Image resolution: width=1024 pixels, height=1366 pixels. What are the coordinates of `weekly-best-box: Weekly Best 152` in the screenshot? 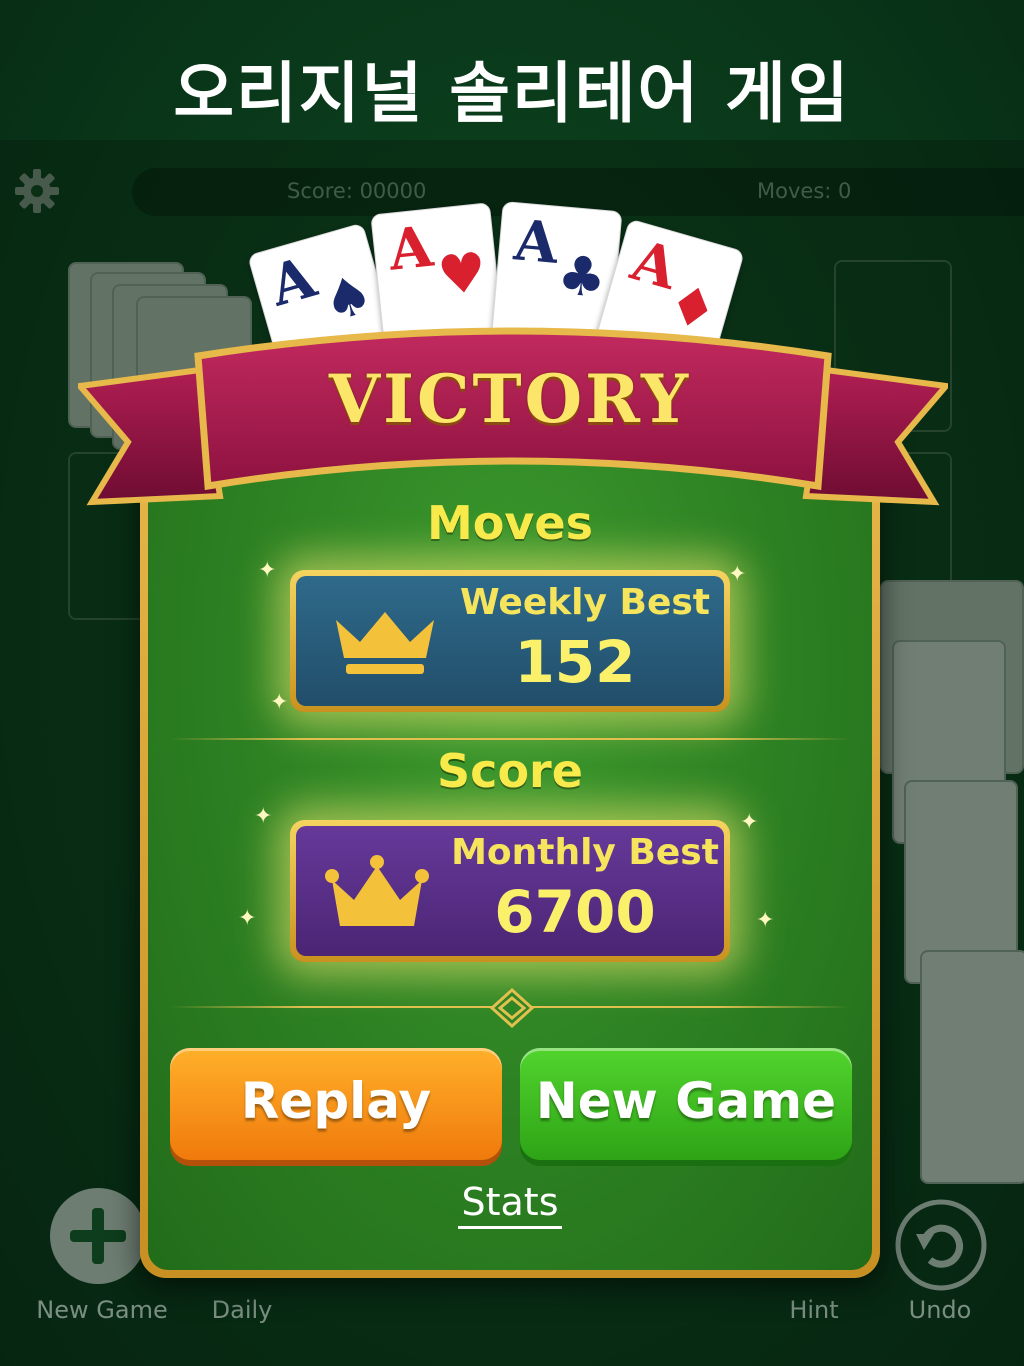 It's located at (510, 641).